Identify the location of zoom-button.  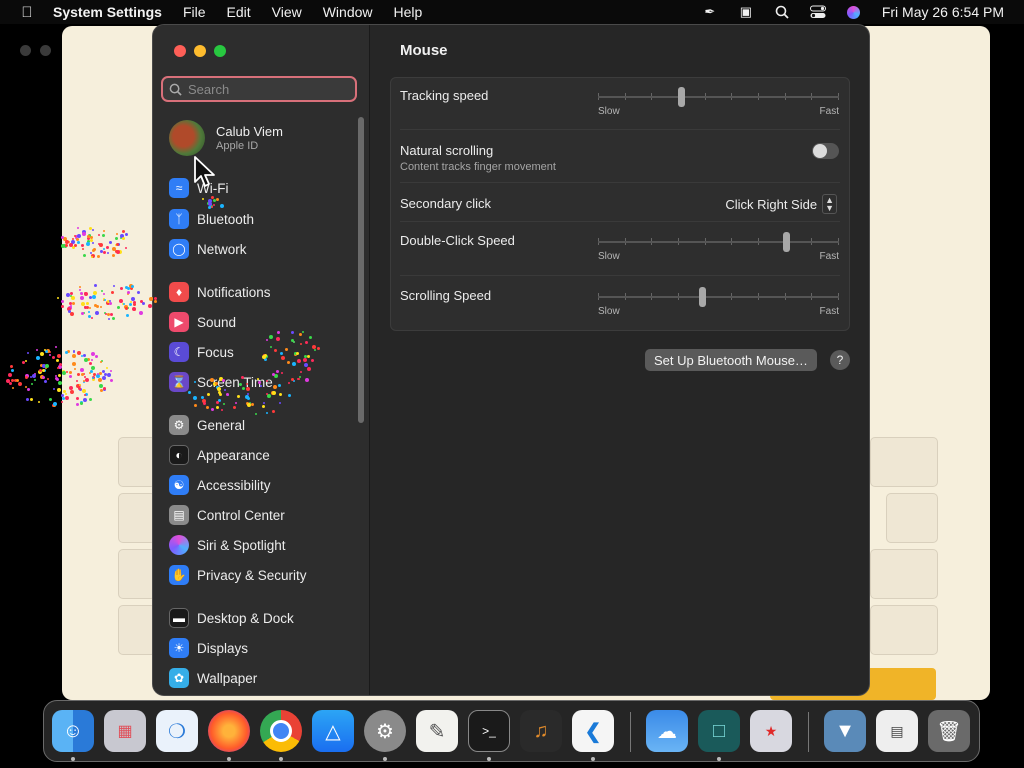
(220, 51).